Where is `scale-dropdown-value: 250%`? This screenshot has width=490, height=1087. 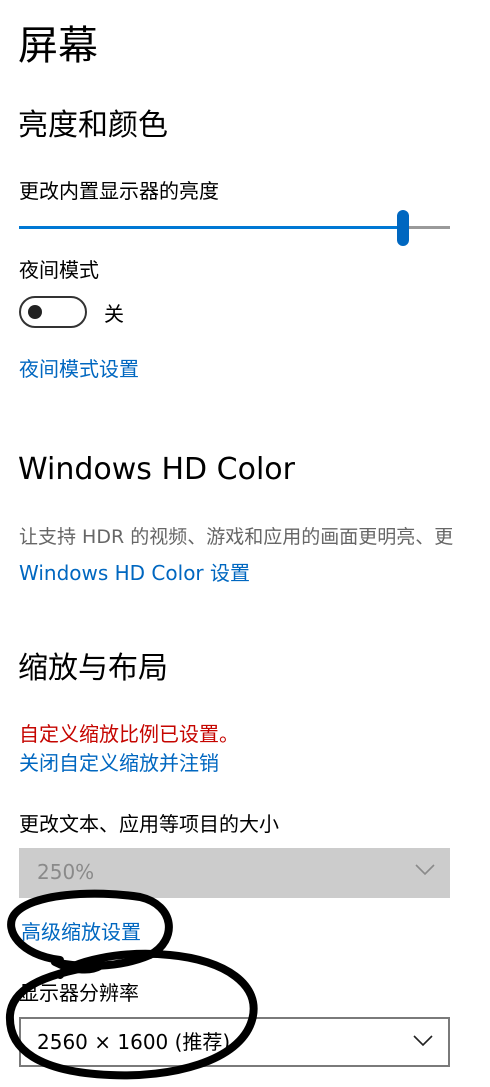
scale-dropdown-value: 250% is located at coordinates (66, 872).